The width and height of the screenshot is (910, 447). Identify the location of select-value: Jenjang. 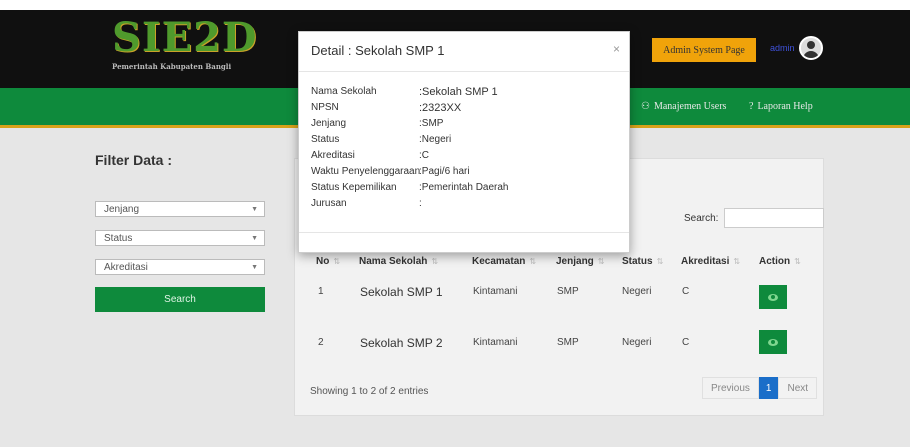
(122, 209).